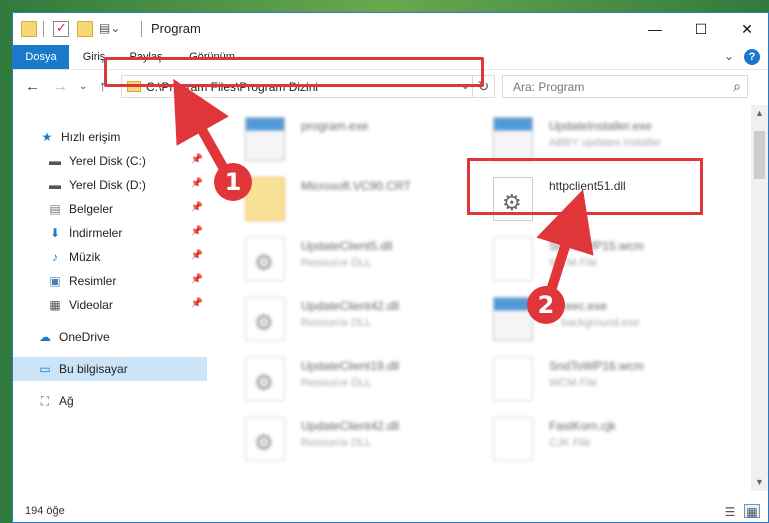 The image size is (769, 523). I want to click on file-item: SndToWP16.wcm WCM File, so click(613, 377).